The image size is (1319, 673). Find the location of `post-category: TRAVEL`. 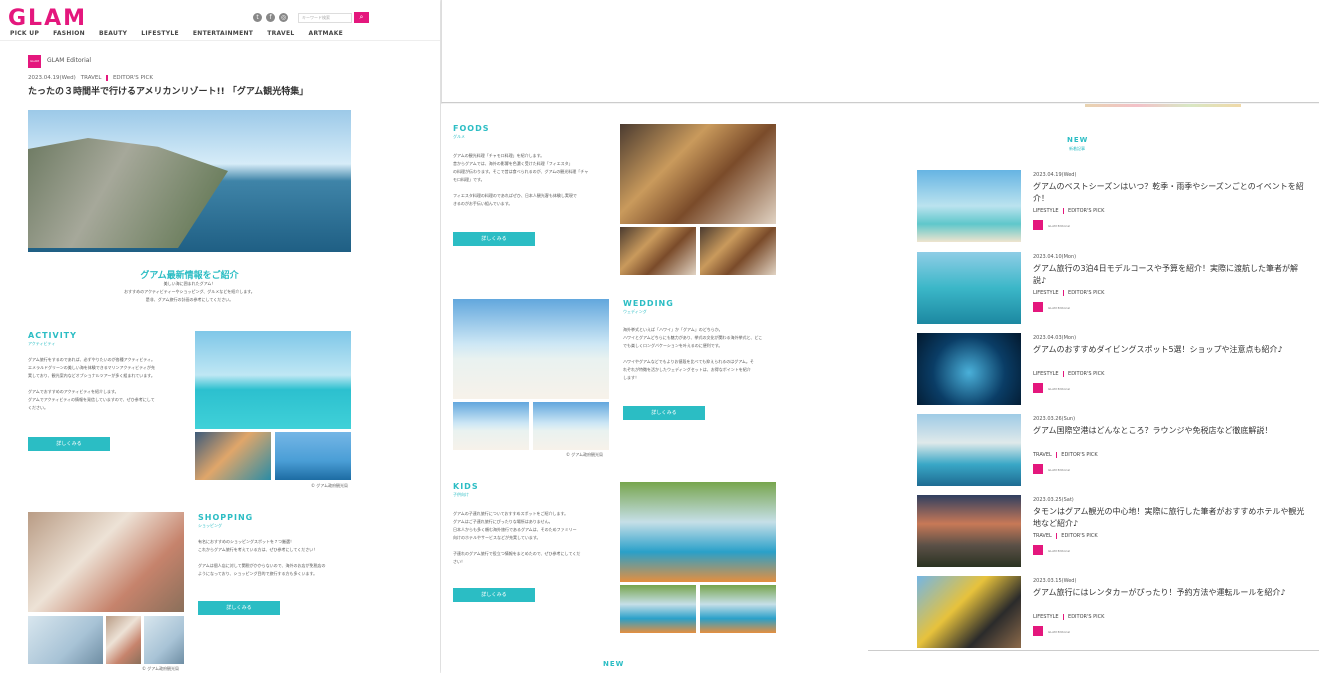

post-category: TRAVEL is located at coordinates (91, 78).